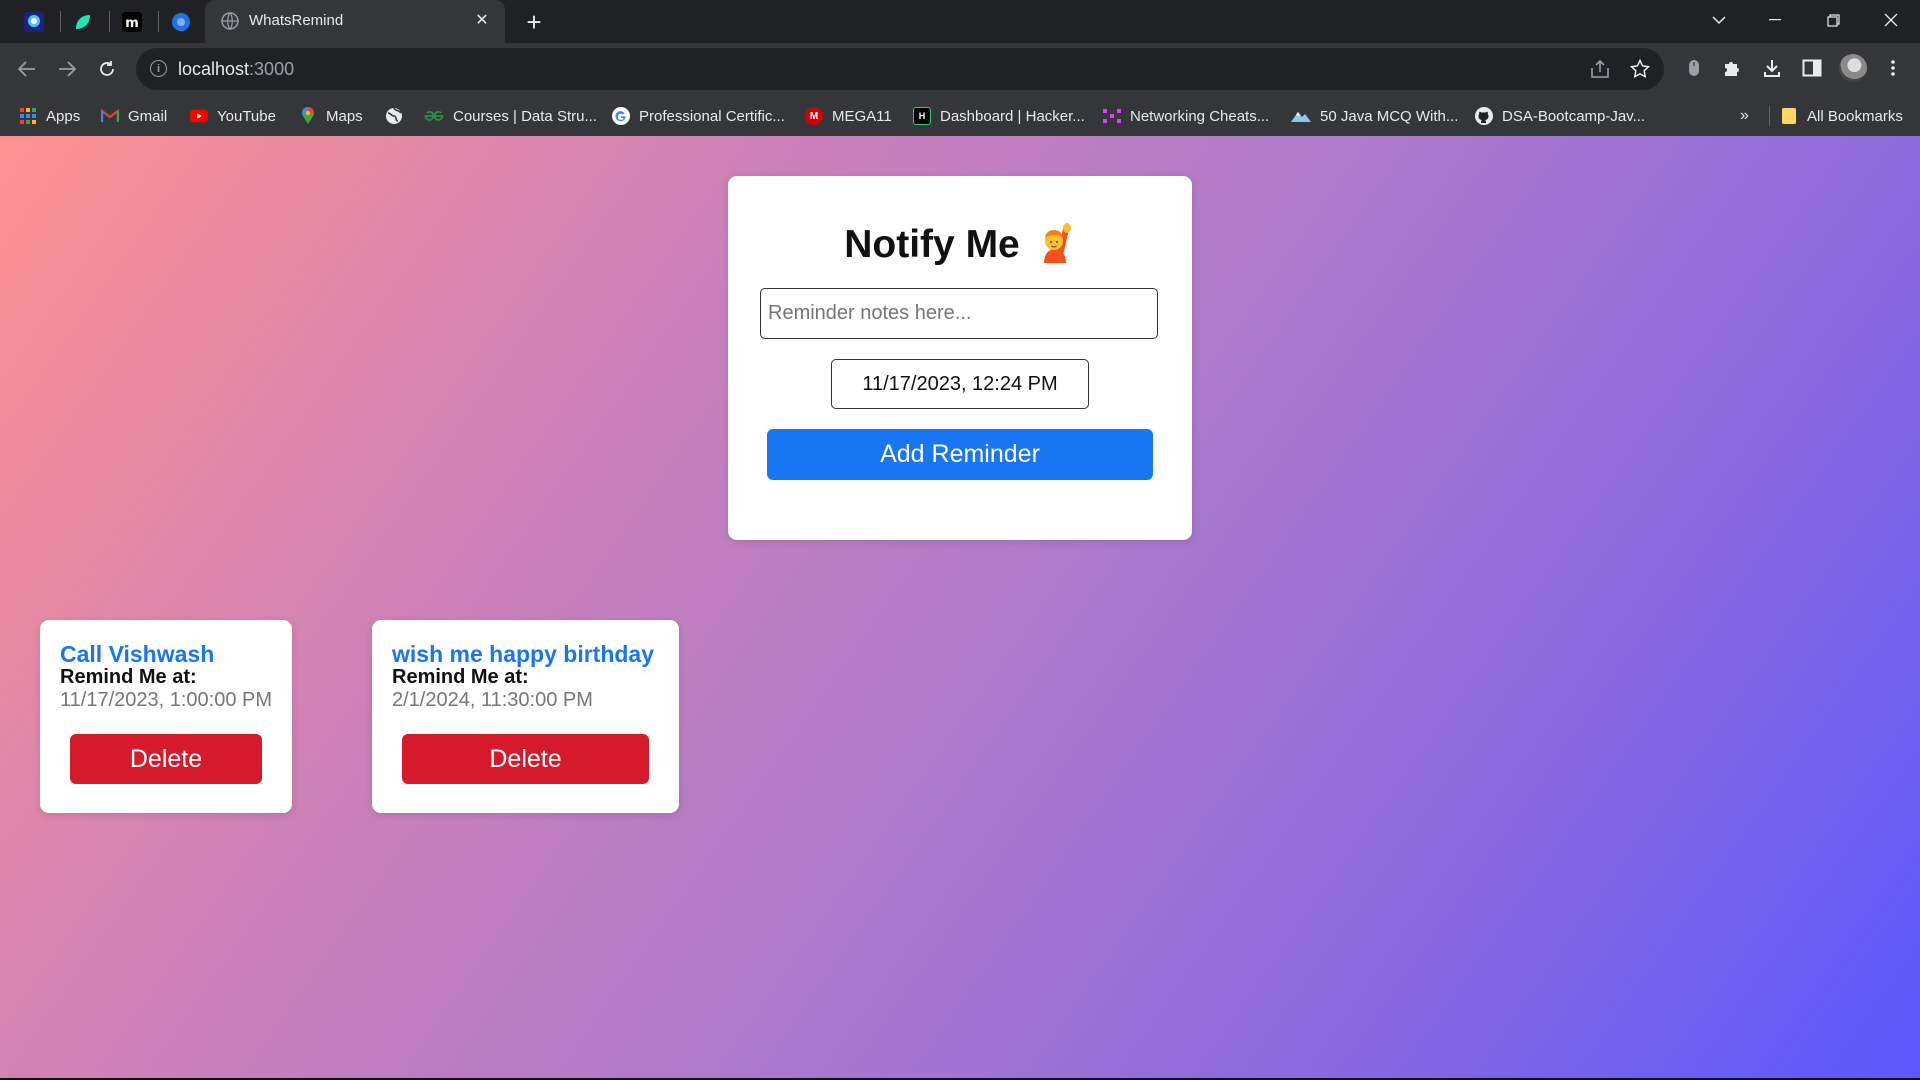 This screenshot has width=1920, height=1080. Describe the element at coordinates (107, 69) in the screenshot. I see `reload-icon` at that location.